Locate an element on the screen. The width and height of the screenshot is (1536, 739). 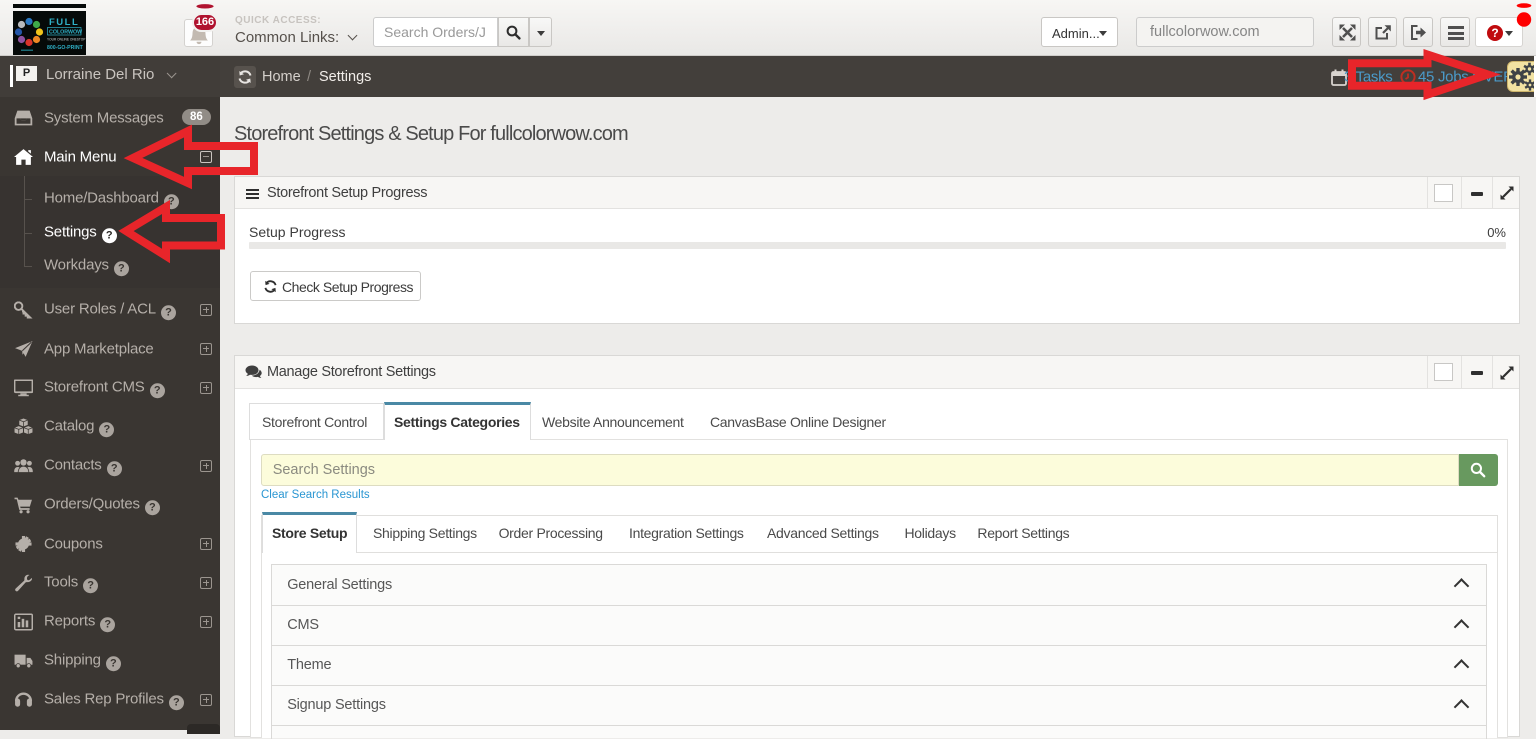
svg-text: YOUR ONLINE ONESTOP PRINTSHOP is located at coordinates (66, 40).